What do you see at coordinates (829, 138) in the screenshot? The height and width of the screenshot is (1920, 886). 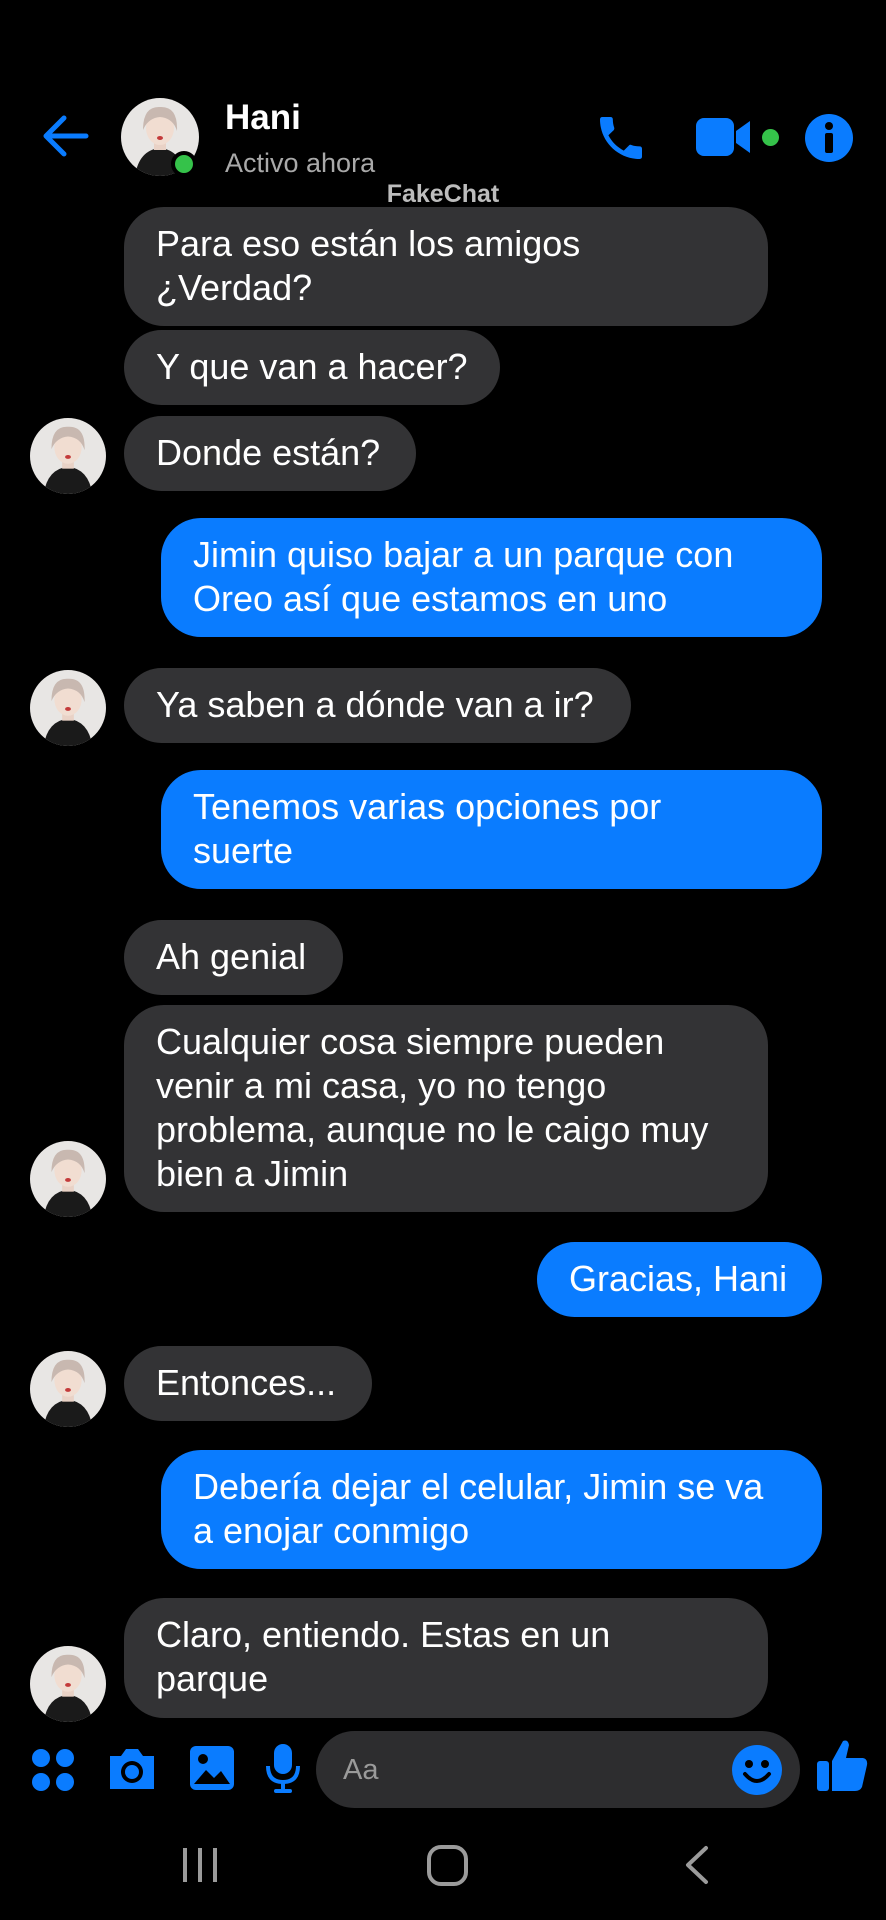 I see `info-icon` at bounding box center [829, 138].